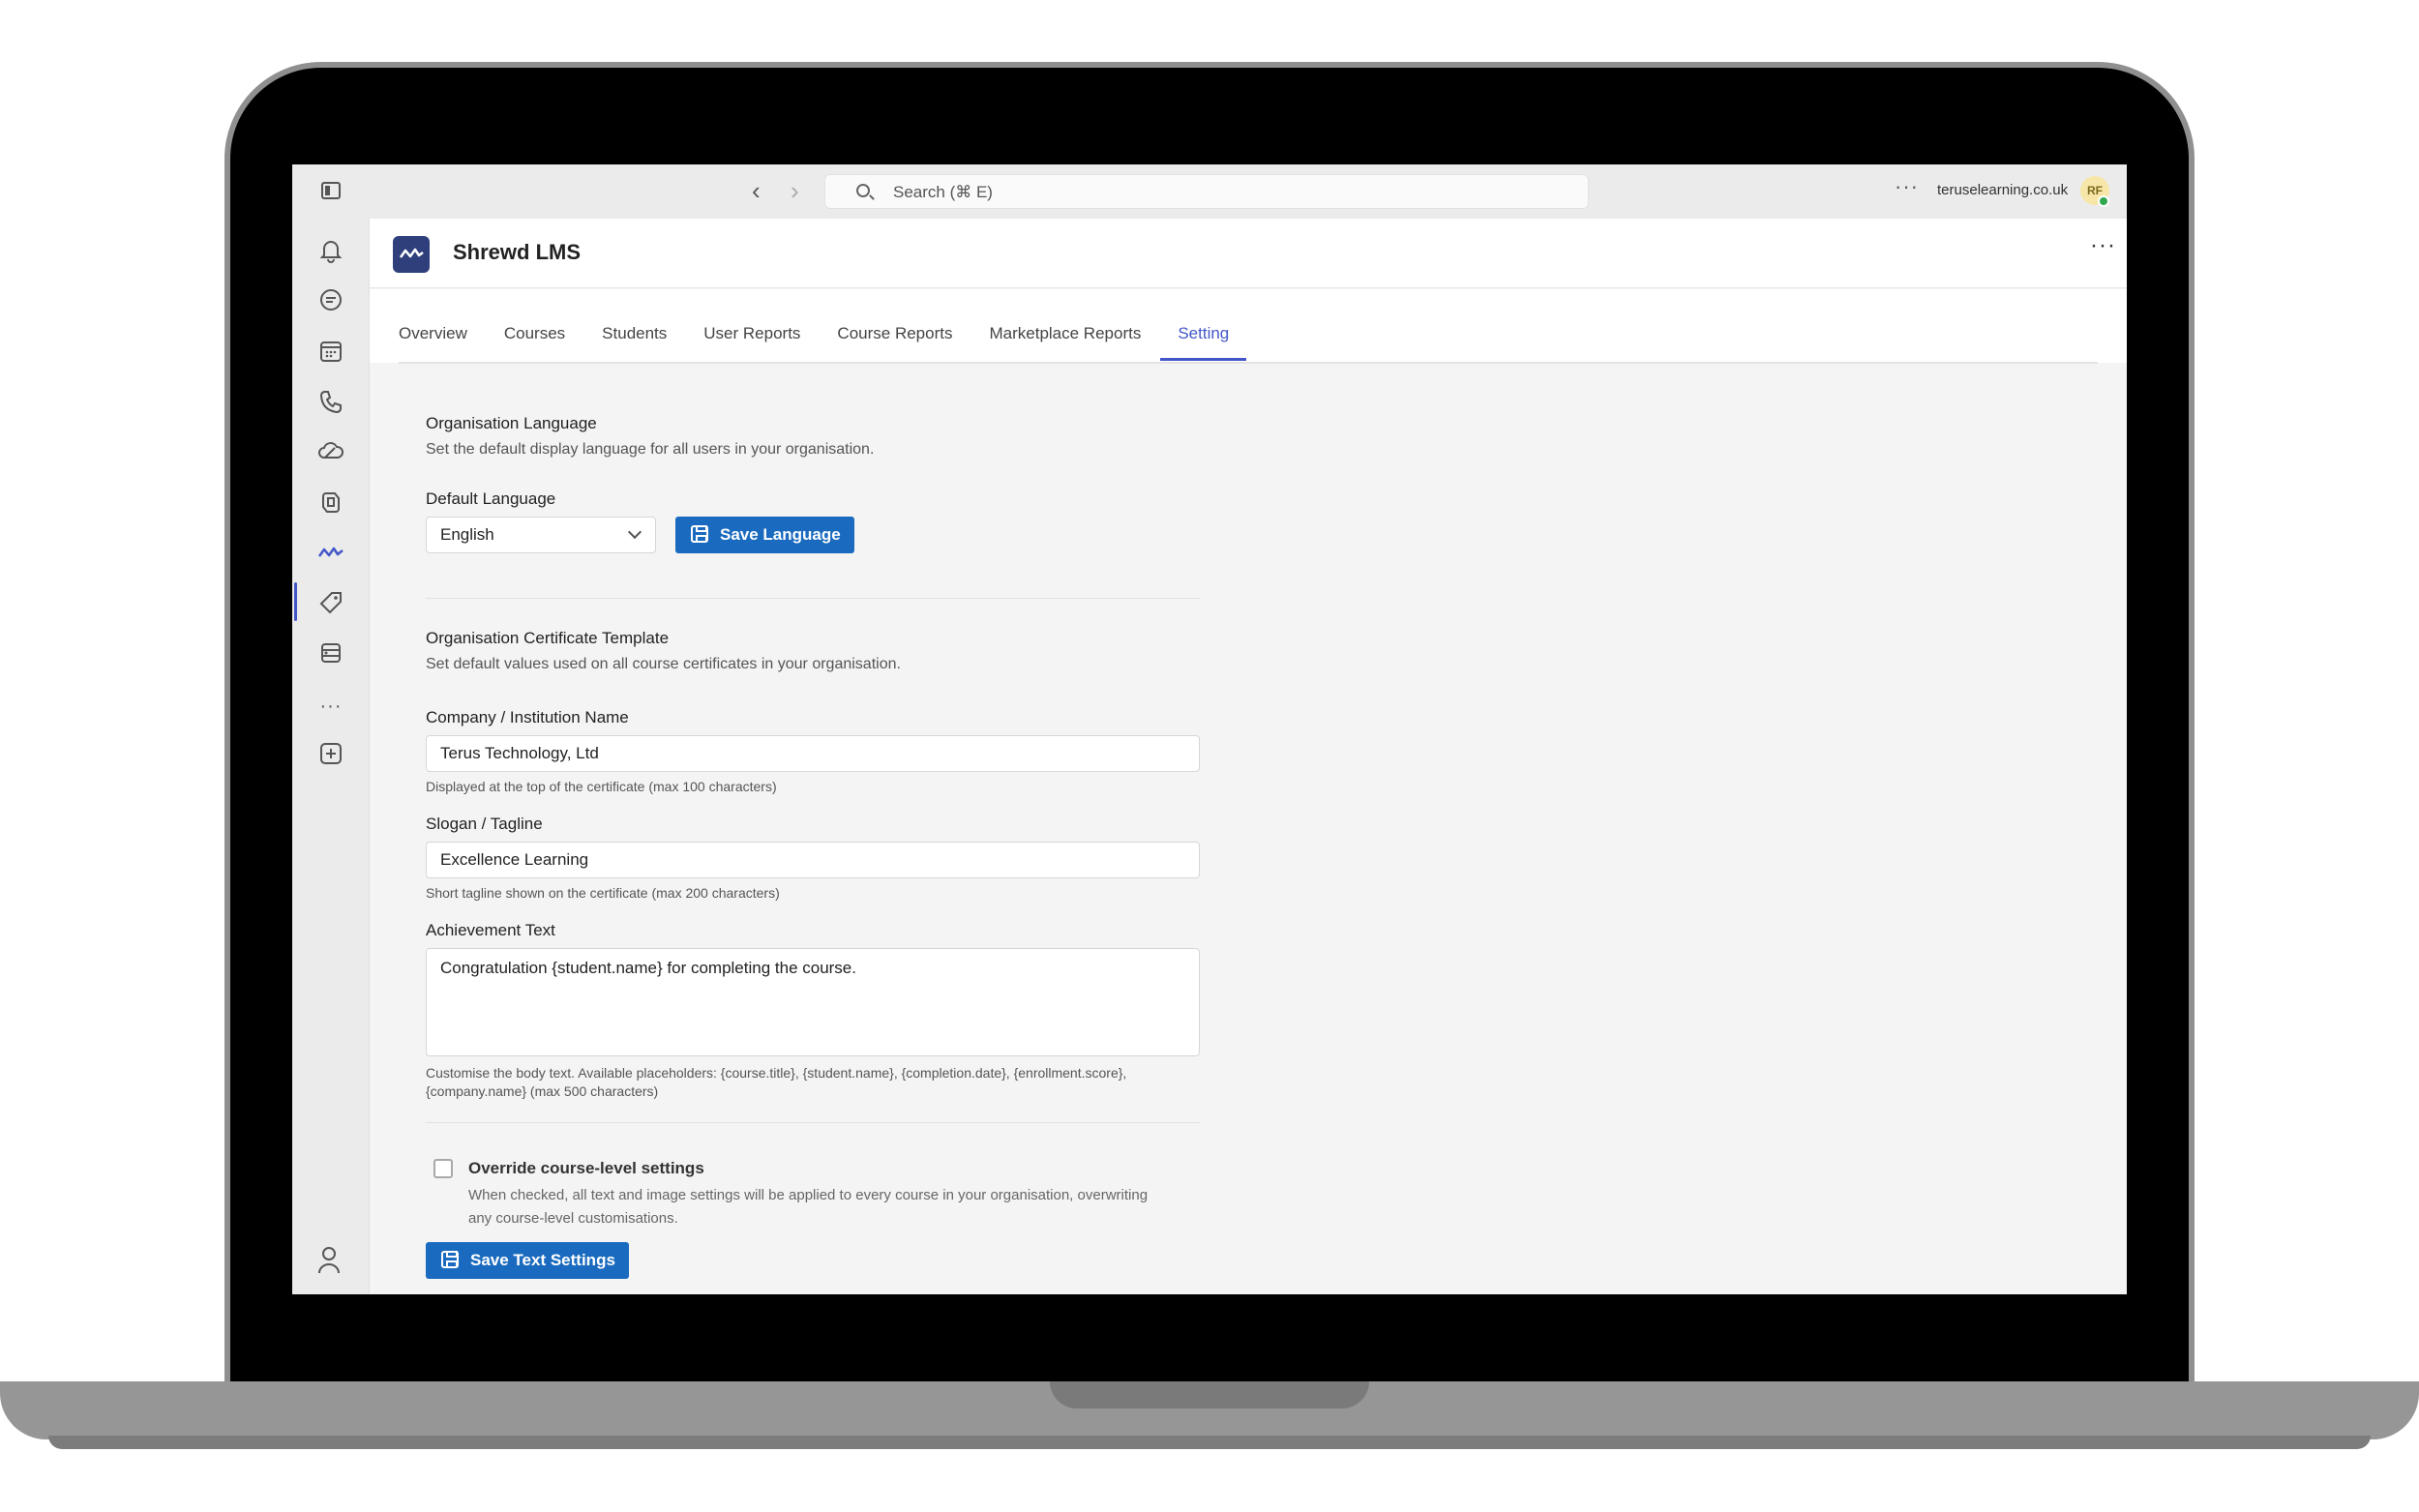 This screenshot has height=1512, width=2419. What do you see at coordinates (894, 338) in the screenshot?
I see `tab-course-reports: Course Reports` at bounding box center [894, 338].